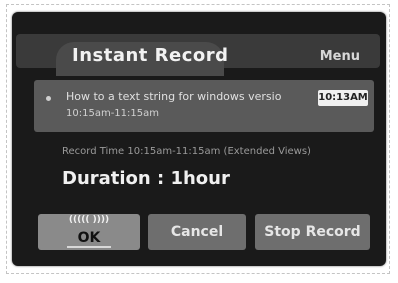 The height and width of the screenshot is (283, 398). I want to click on ok-button-label: OK, so click(89, 238).